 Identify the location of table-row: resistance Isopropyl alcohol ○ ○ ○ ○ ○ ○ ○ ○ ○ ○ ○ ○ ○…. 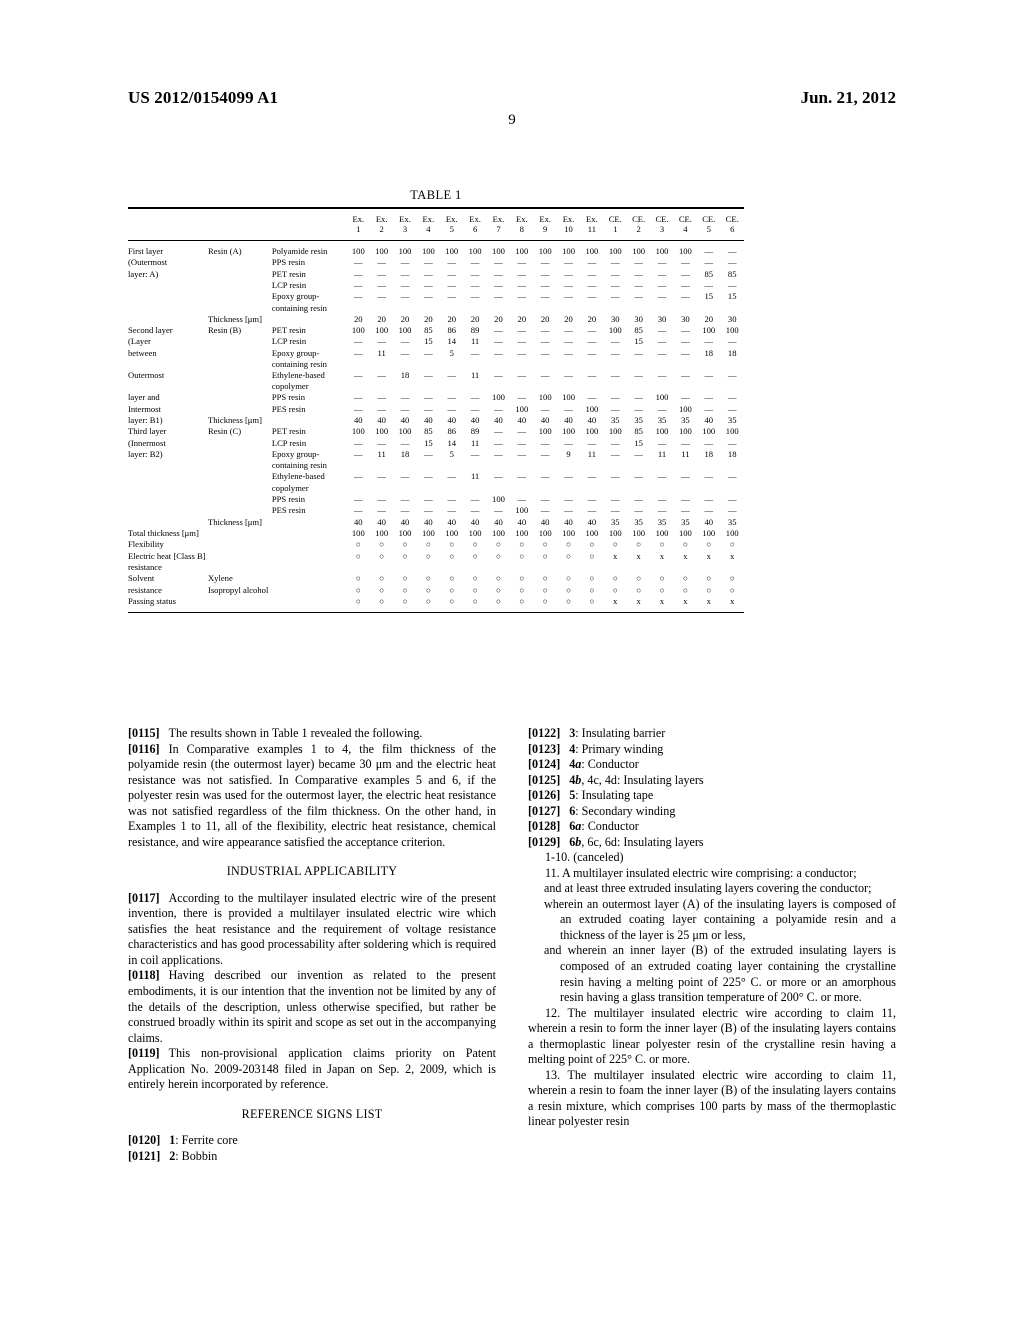
(436, 590).